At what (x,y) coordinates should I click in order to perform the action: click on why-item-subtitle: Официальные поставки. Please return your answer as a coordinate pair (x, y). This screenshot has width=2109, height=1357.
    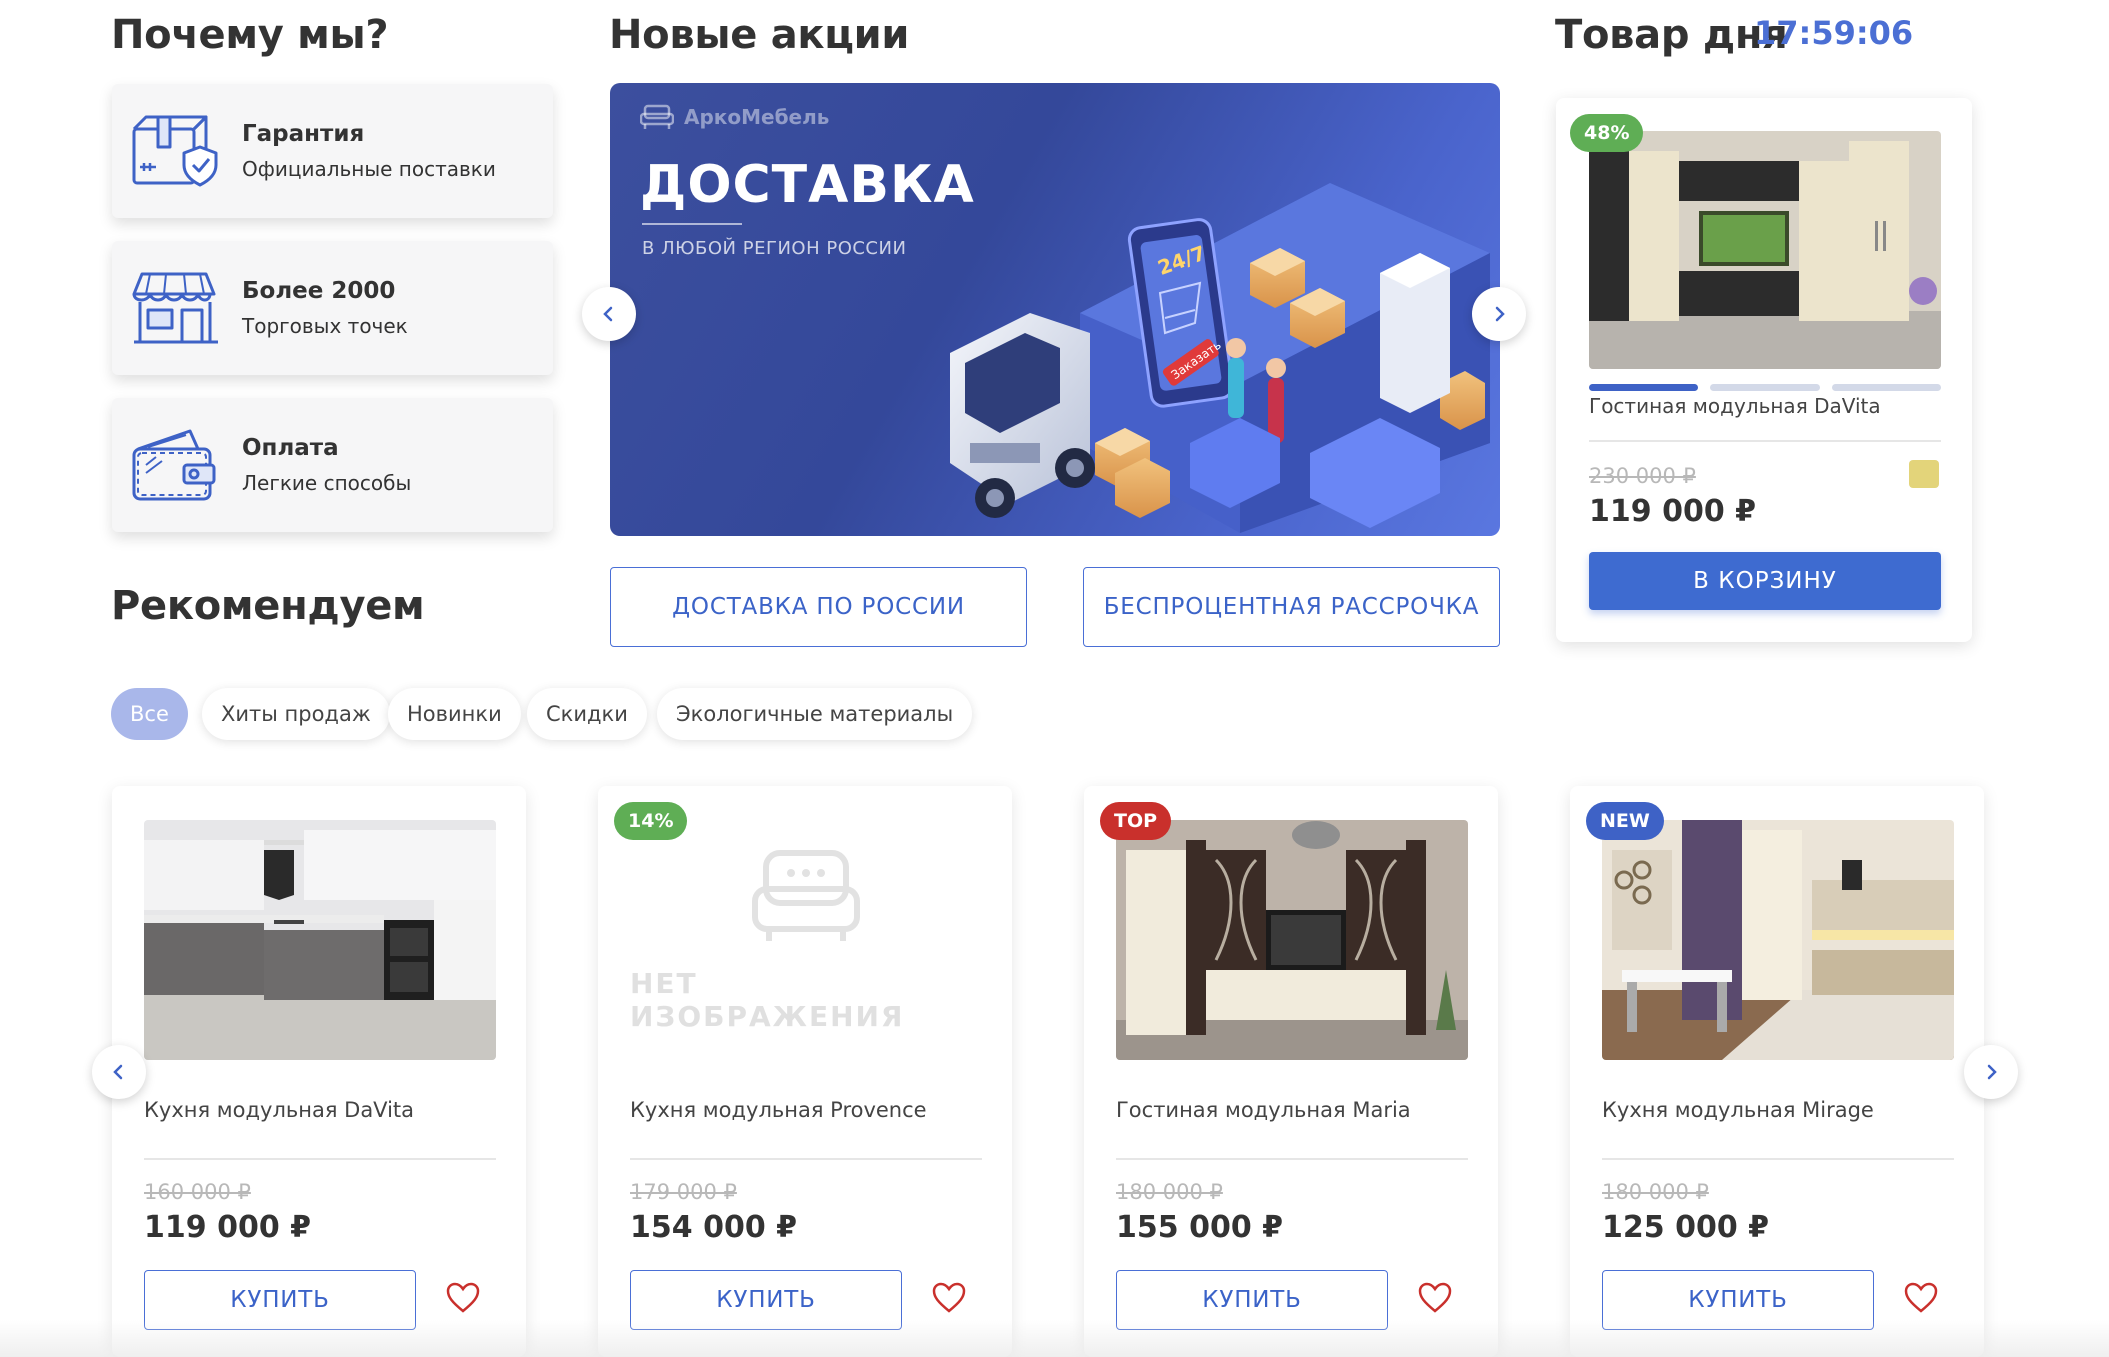
    Looking at the image, I should click on (369, 169).